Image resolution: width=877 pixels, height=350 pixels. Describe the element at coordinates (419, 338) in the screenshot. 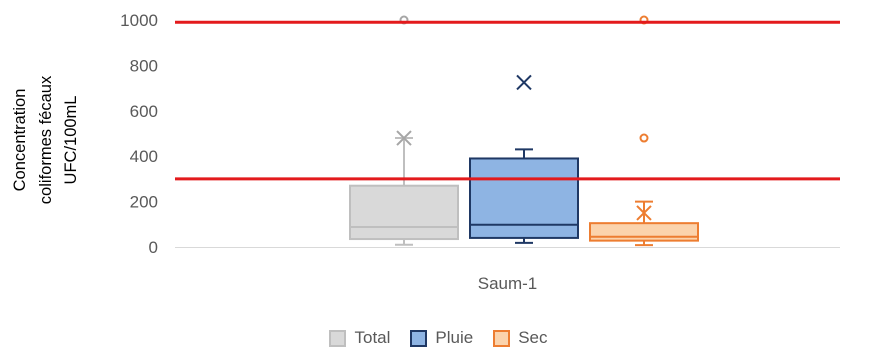

I see `legend-swatch-pluie` at that location.